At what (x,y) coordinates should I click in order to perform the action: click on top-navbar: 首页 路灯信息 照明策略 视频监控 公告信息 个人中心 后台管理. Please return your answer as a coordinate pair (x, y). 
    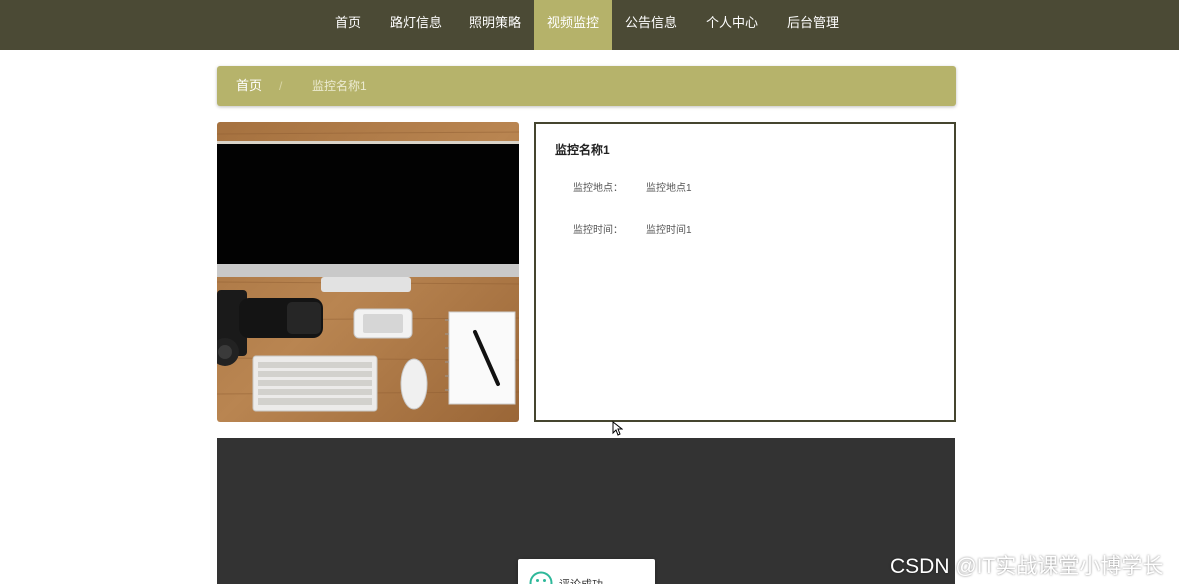
    Looking at the image, I should click on (589, 25).